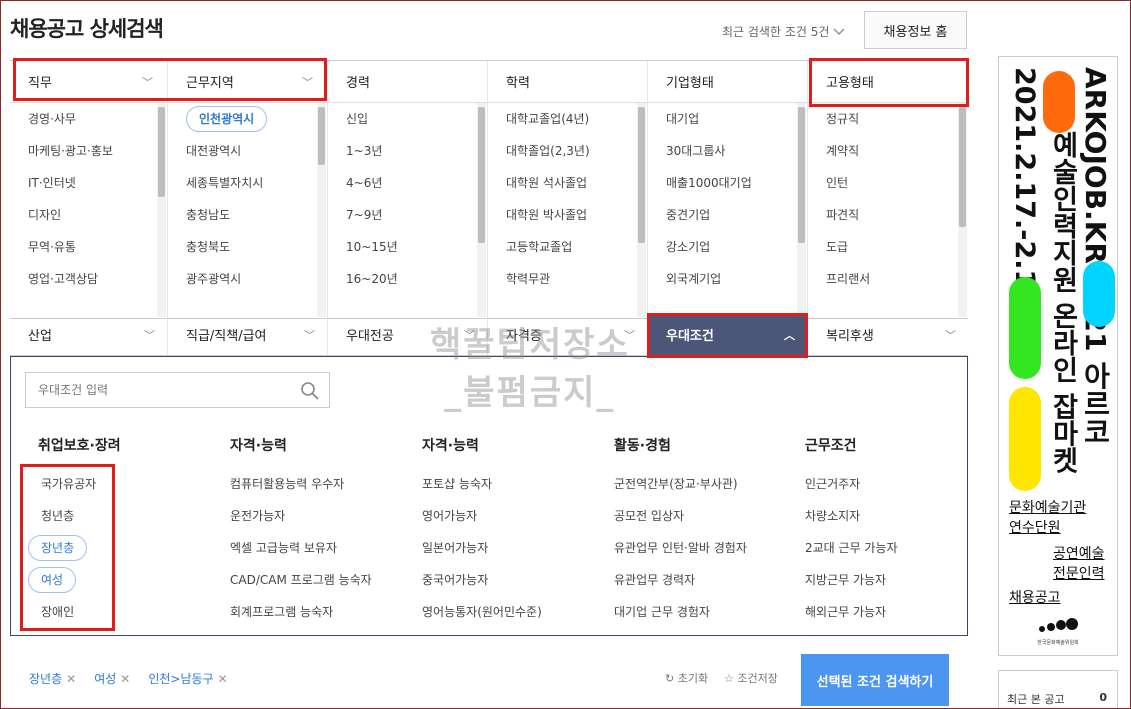  I want to click on list-item: 중견기업, so click(727, 215).